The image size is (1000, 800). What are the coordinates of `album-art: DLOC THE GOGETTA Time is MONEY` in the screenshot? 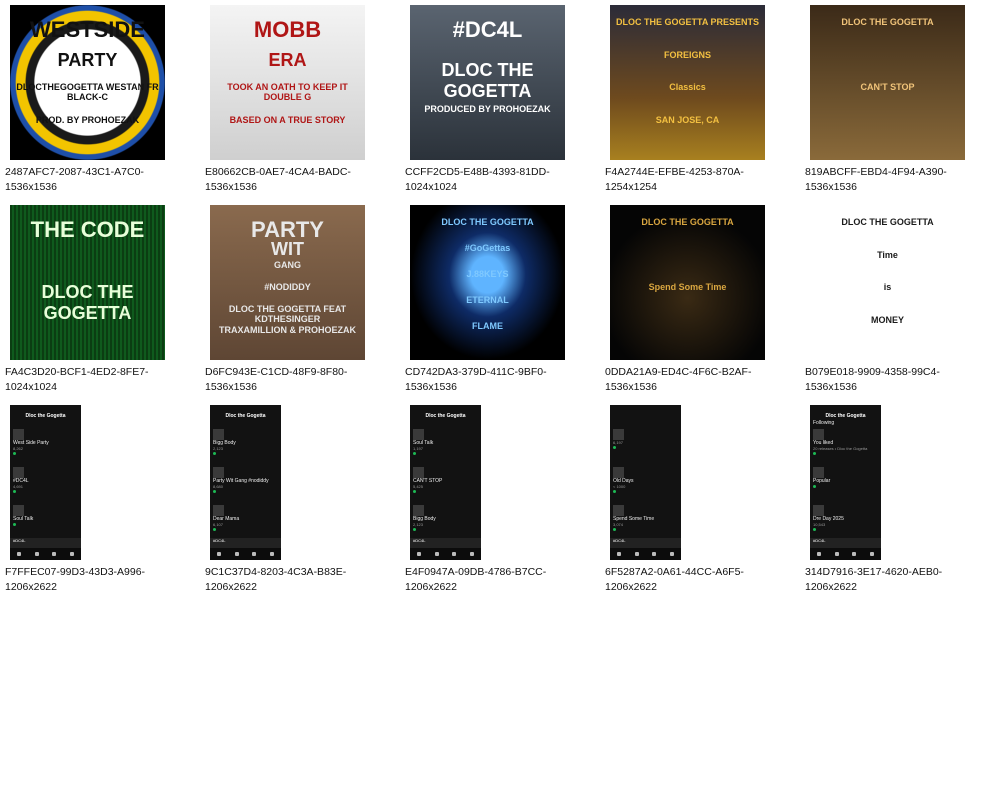 It's located at (887, 282).